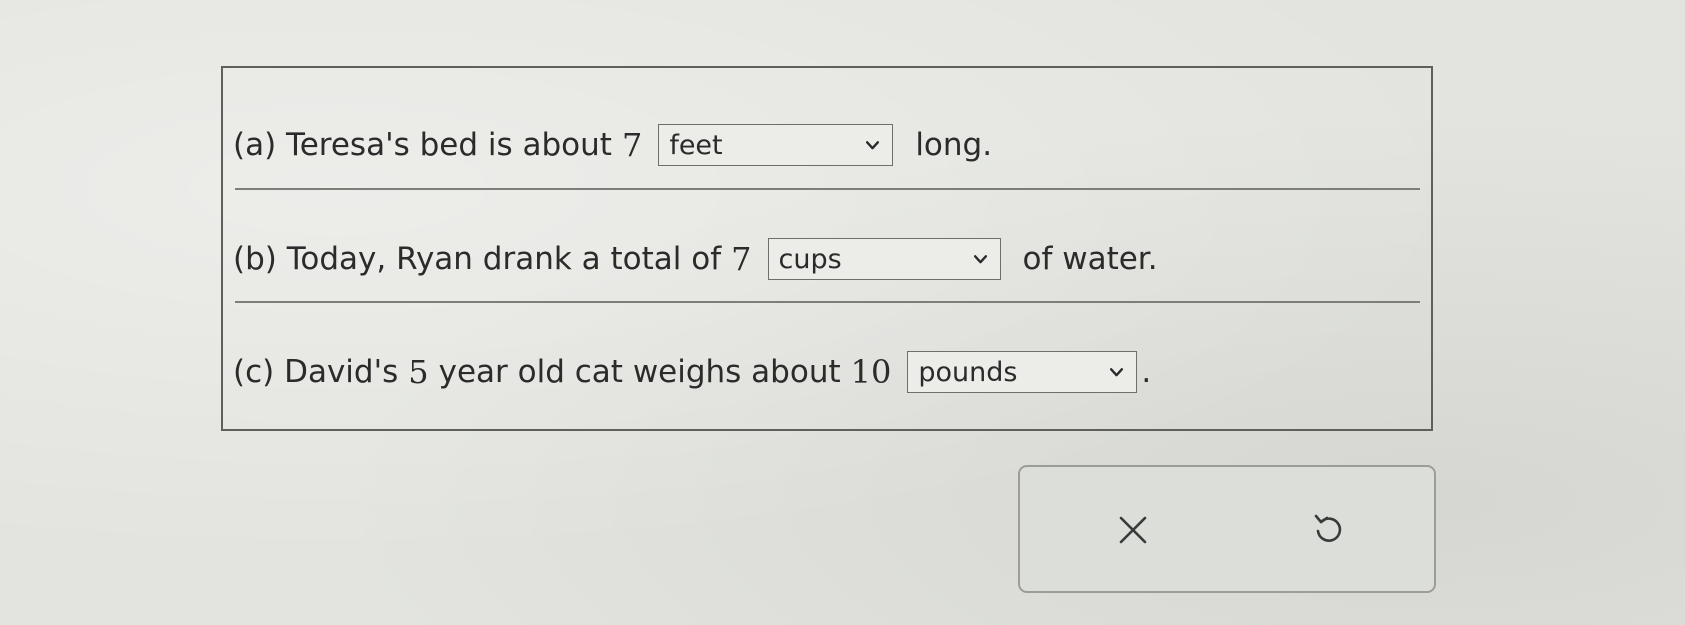 The width and height of the screenshot is (1685, 625). What do you see at coordinates (255, 145) in the screenshot?
I see `question-label: (a)` at bounding box center [255, 145].